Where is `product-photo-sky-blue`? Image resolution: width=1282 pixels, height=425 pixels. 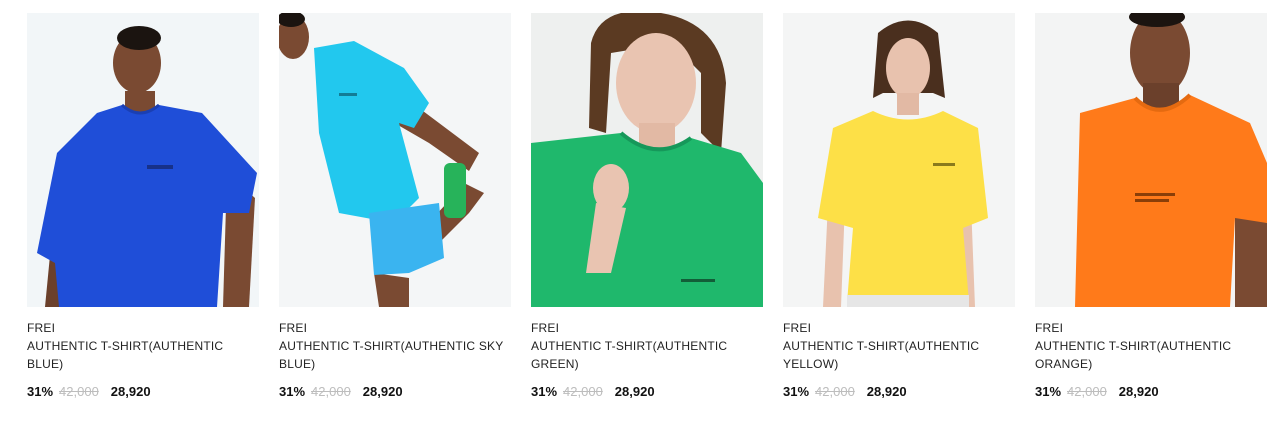
product-photo-sky-blue is located at coordinates (395, 160).